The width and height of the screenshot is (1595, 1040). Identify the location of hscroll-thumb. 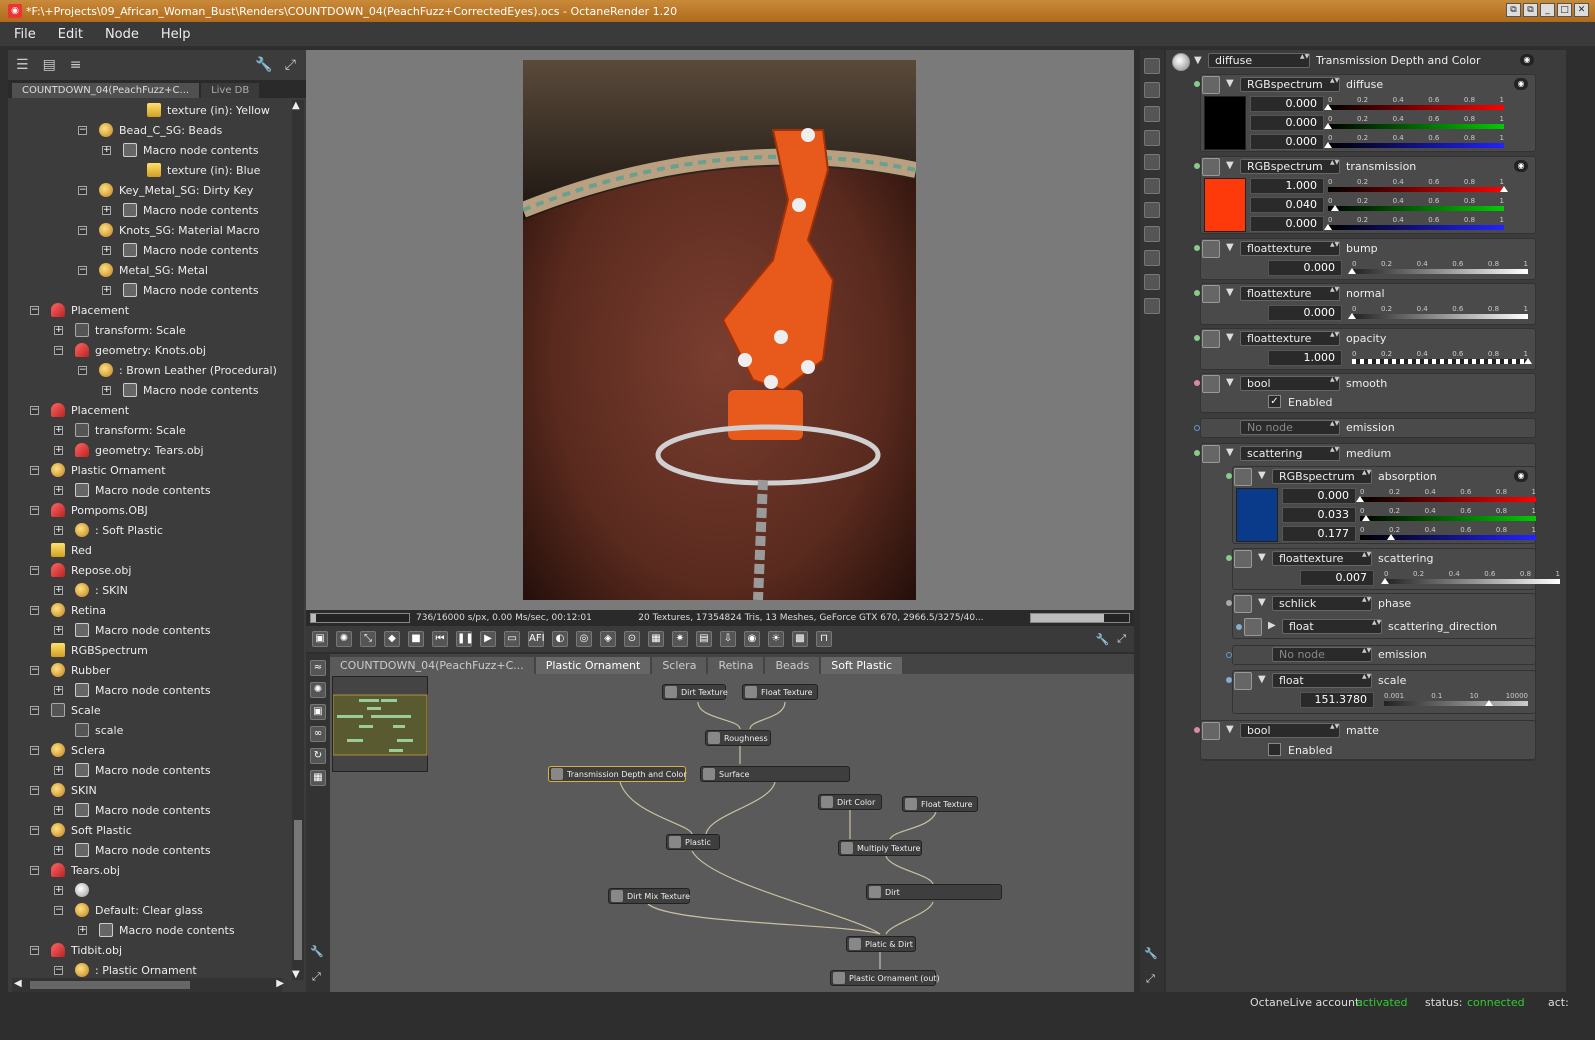
(110, 985).